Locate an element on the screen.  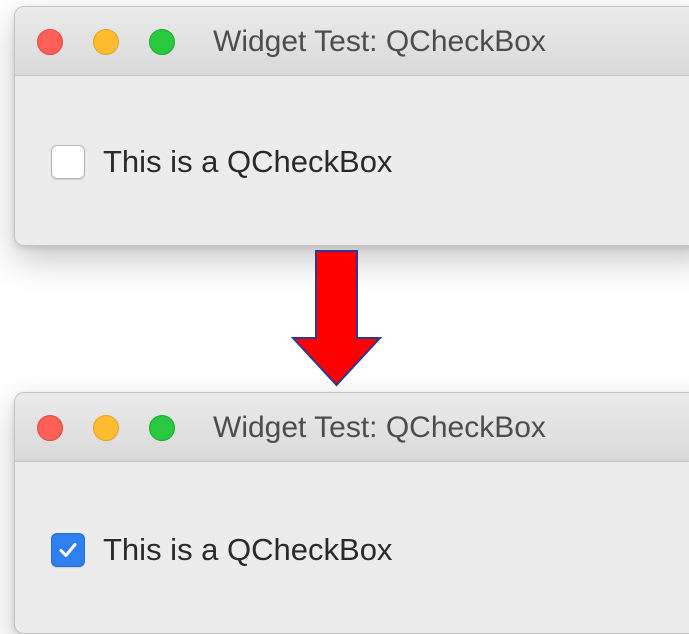
title-bar: Widget Test: QCheckBox is located at coordinates (352, 427).